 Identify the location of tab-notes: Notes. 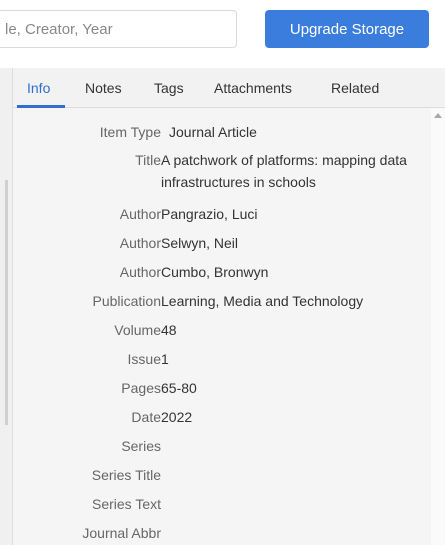
(103, 93).